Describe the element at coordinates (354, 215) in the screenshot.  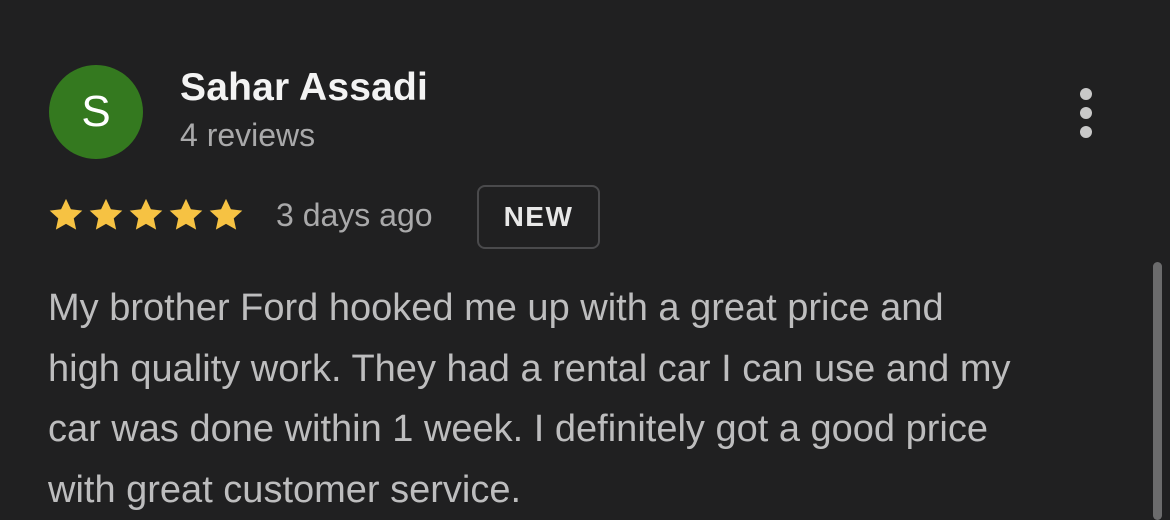
I see `review-date: 3 days ago` at that location.